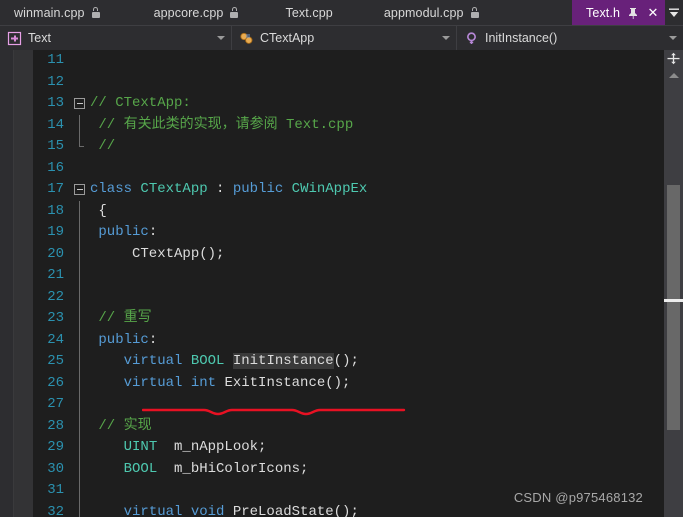  Describe the element at coordinates (346, 361) in the screenshot. I see `code-token: ();` at that location.